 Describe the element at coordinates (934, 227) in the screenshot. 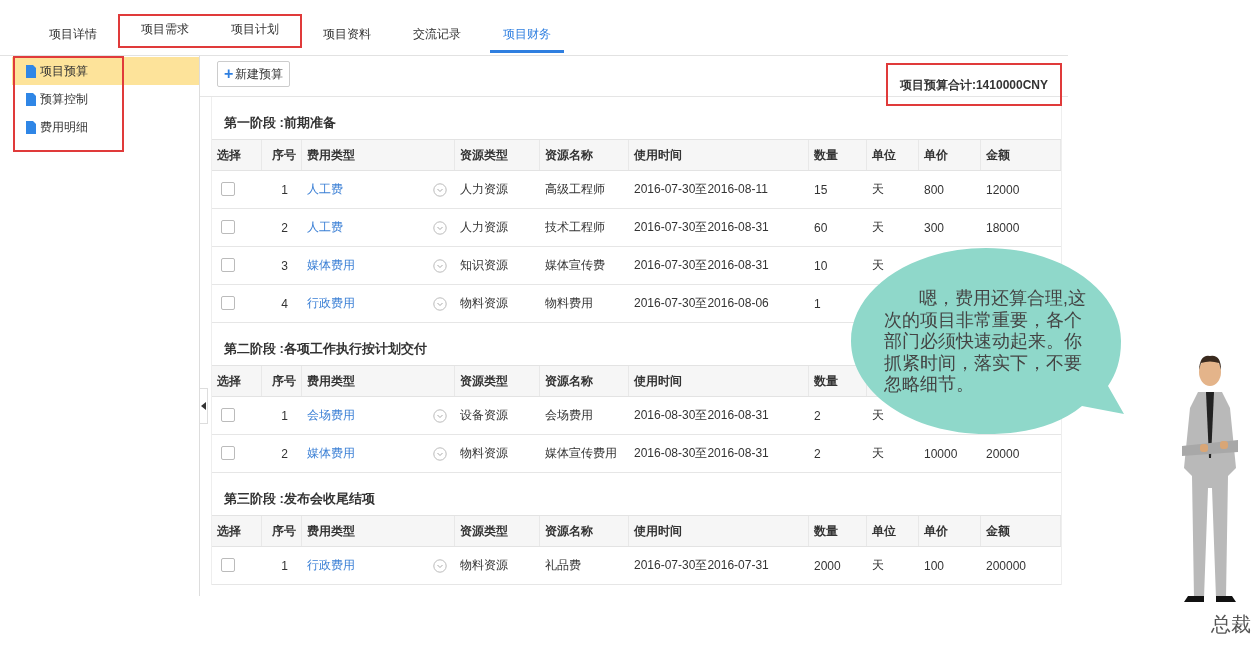

I see `table-cell: 300` at that location.